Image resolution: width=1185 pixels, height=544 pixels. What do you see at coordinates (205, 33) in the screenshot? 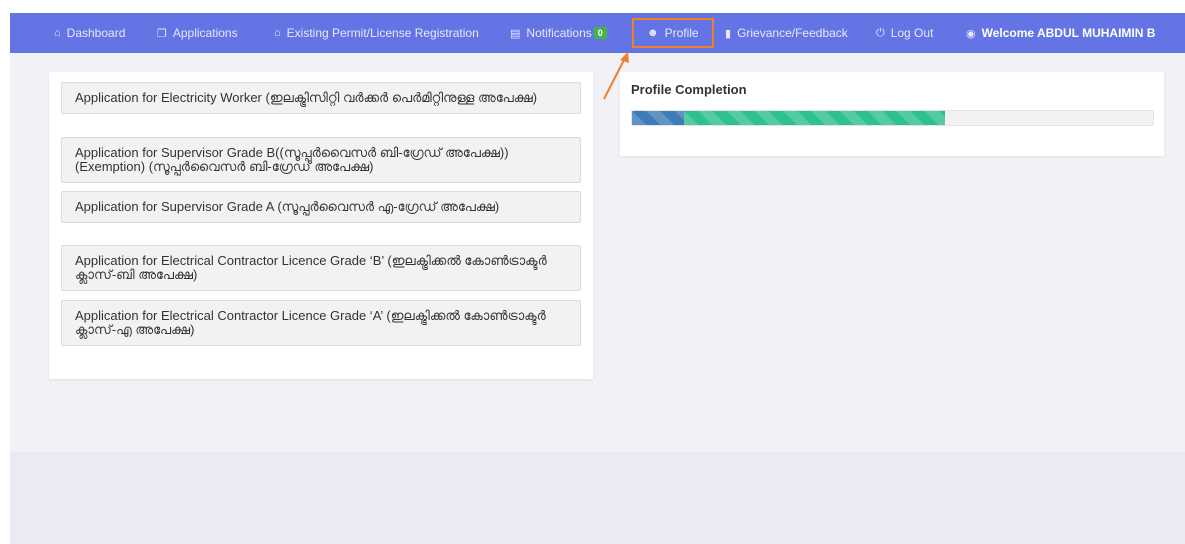
I see `nav-applications-label: Applications` at bounding box center [205, 33].